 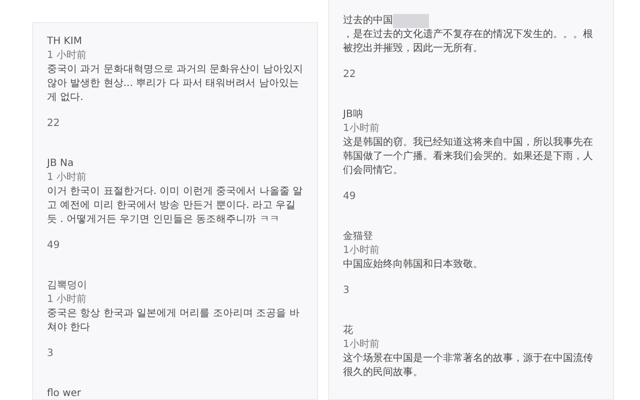 I want to click on comment-author: flo wer, so click(x=175, y=393).